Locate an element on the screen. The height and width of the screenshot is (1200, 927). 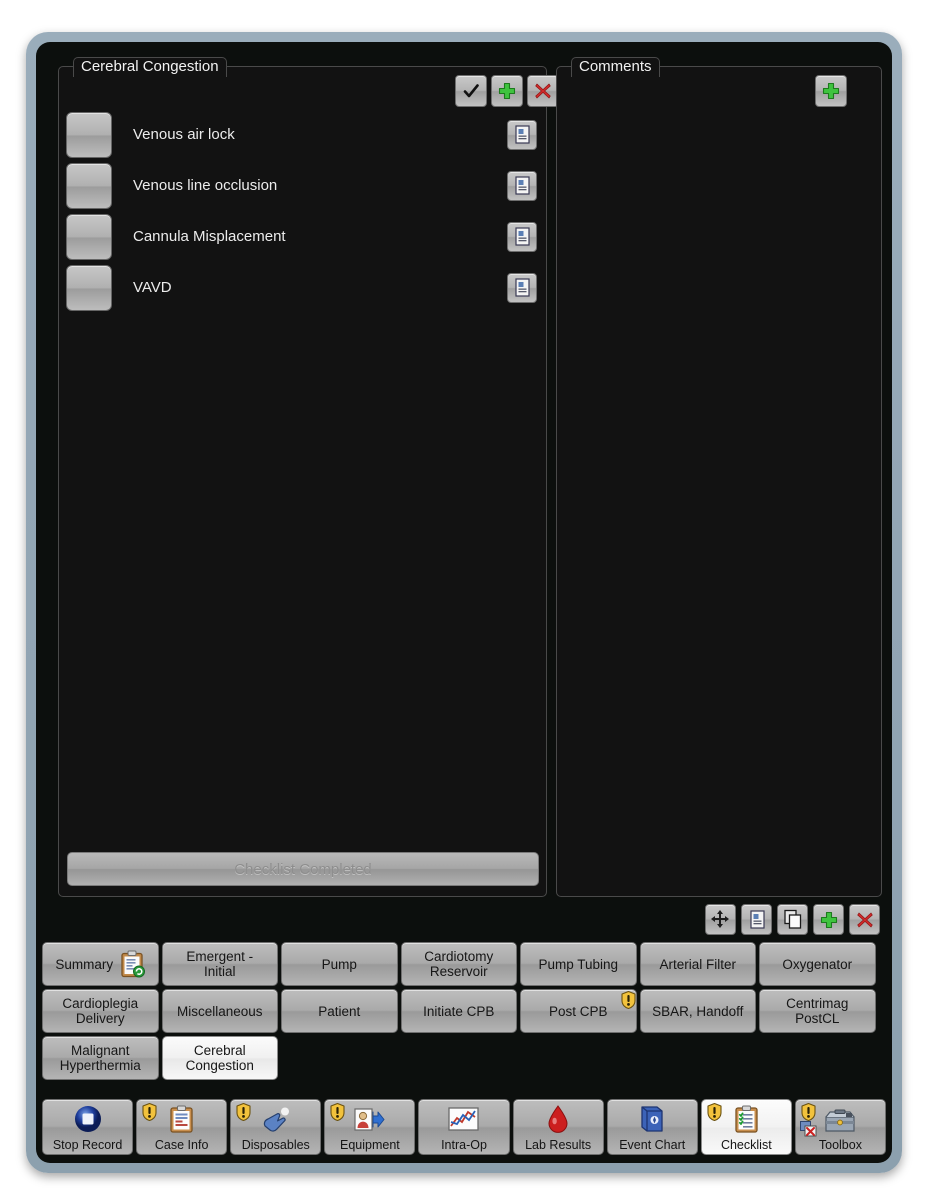
tab-label: SBAR, Handoff is located at coordinates (698, 1011).